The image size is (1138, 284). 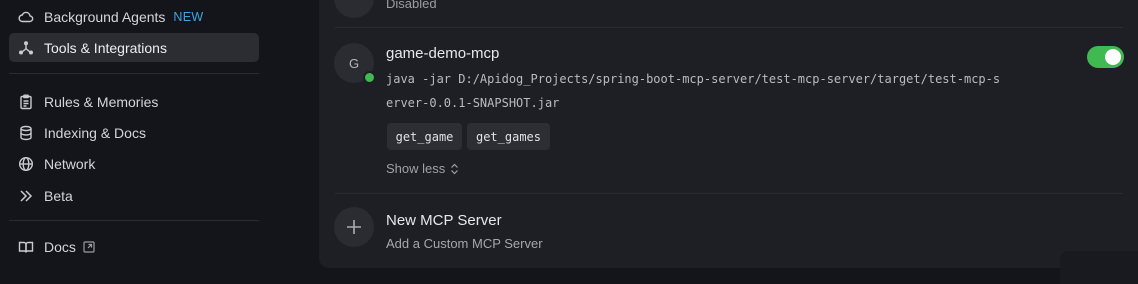 What do you see at coordinates (134, 163) in the screenshot?
I see `sidebar-item-network: Network` at bounding box center [134, 163].